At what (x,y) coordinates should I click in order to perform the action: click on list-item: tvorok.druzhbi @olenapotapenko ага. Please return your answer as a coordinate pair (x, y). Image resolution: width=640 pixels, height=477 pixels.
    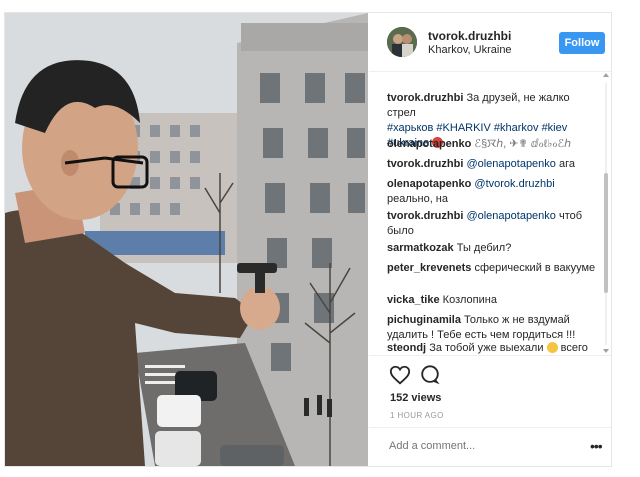
    Looking at the image, I should click on (493, 164).